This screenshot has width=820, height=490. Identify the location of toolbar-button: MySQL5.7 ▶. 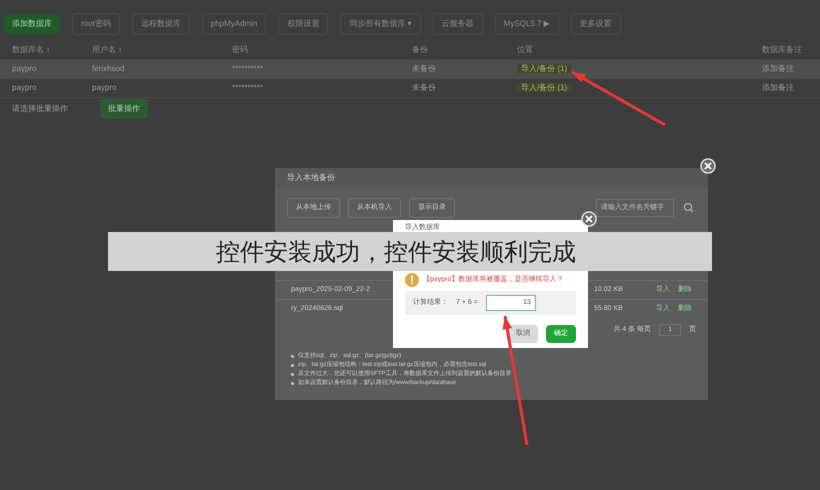
(526, 24).